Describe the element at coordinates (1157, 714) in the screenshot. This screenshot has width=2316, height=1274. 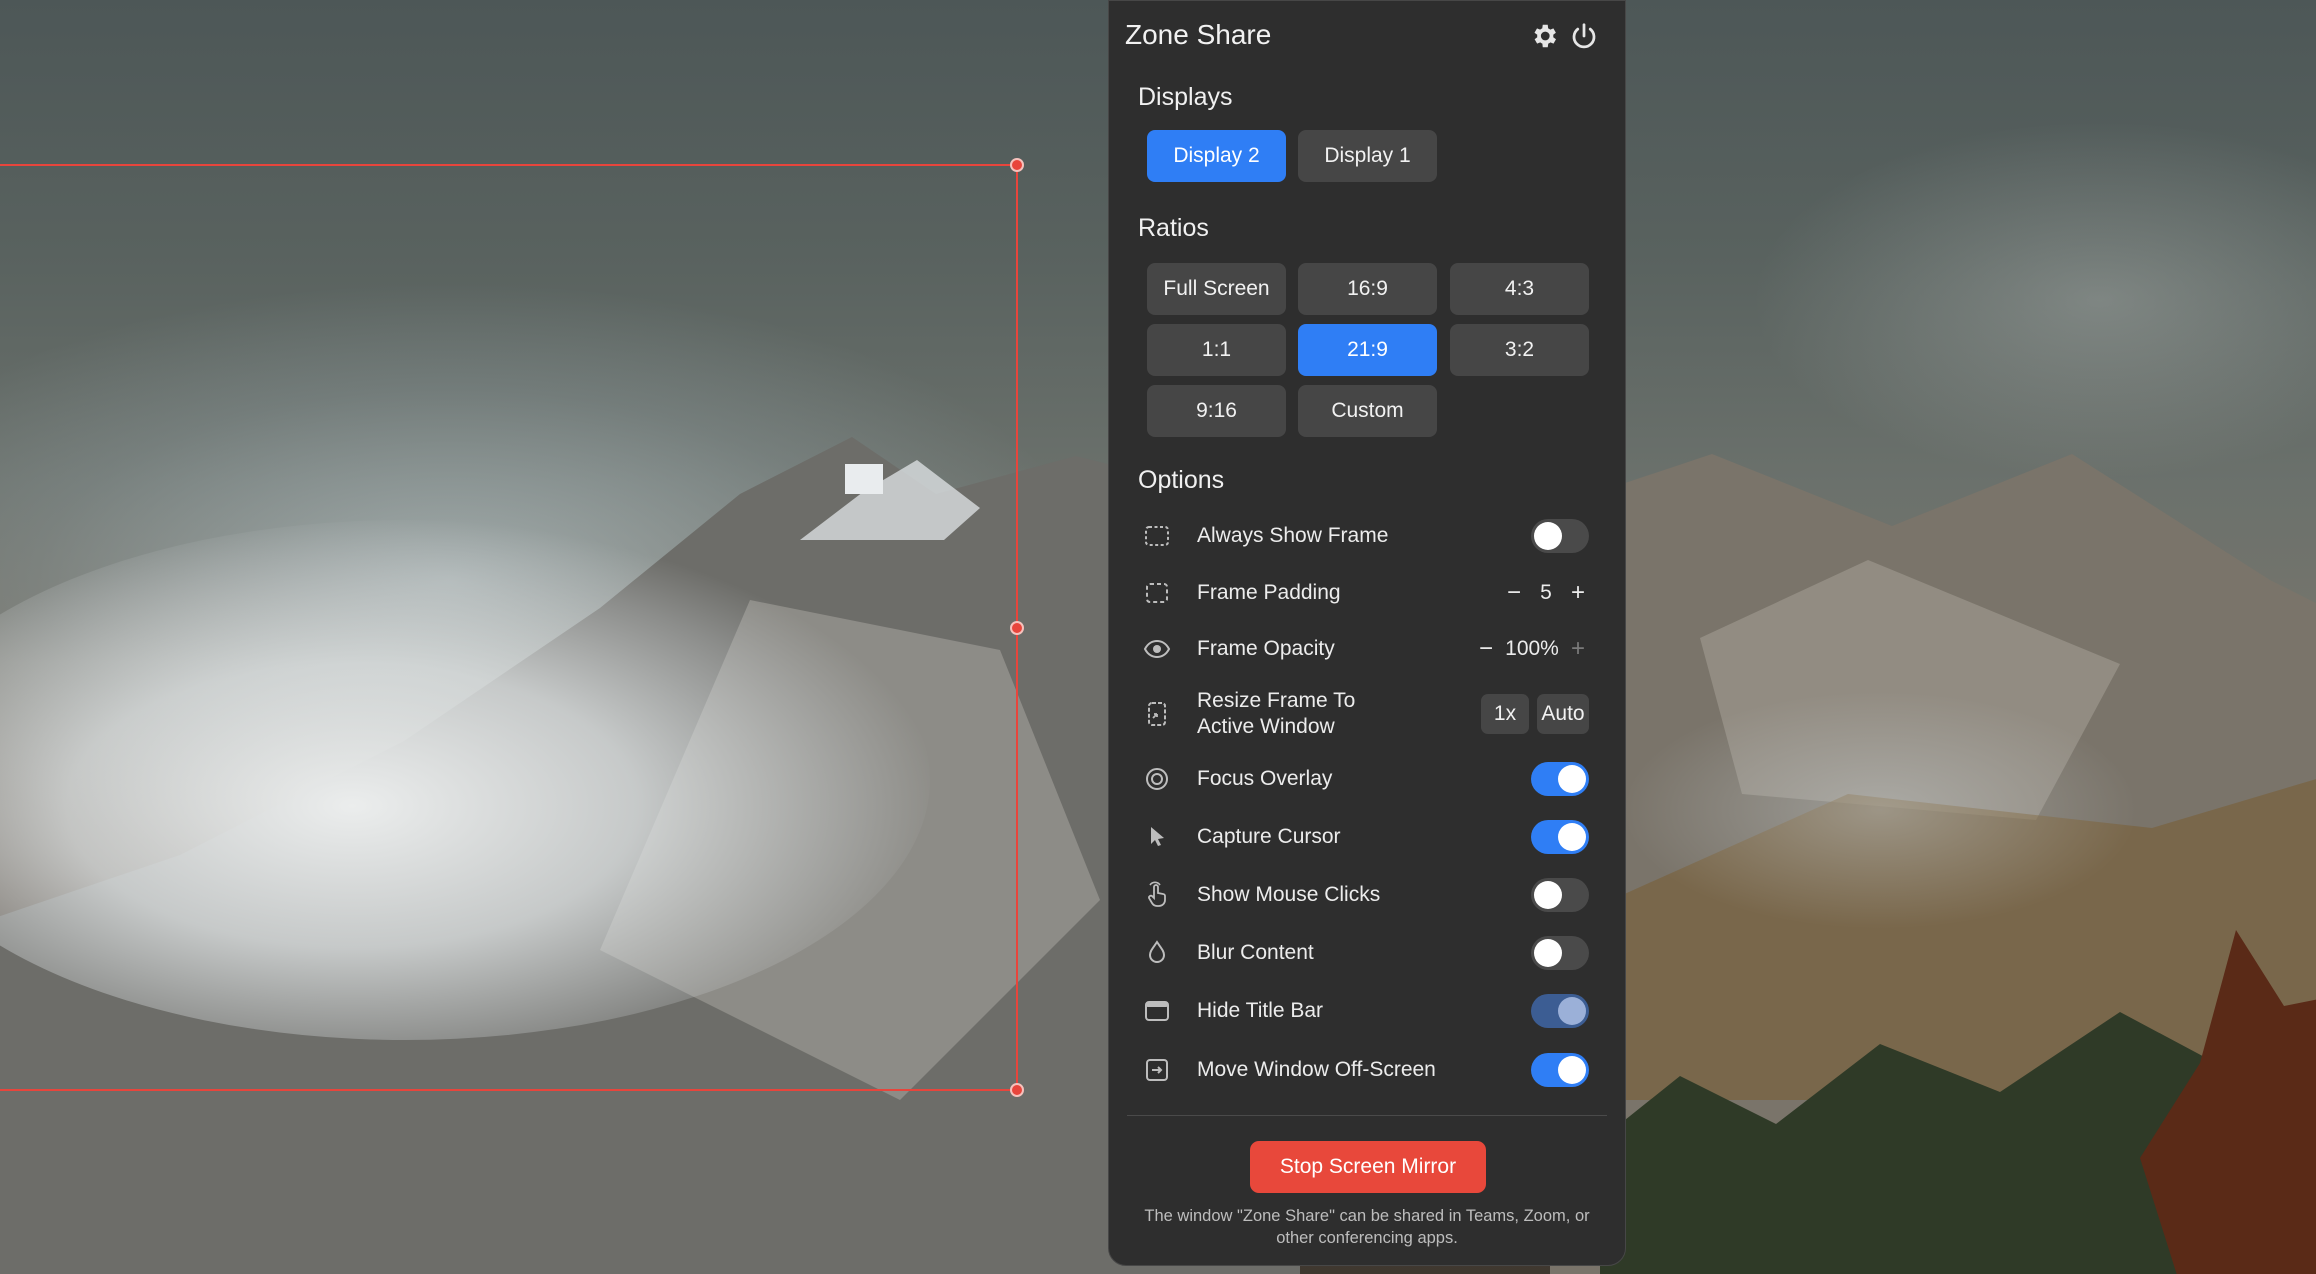
I see `resize-icon` at that location.